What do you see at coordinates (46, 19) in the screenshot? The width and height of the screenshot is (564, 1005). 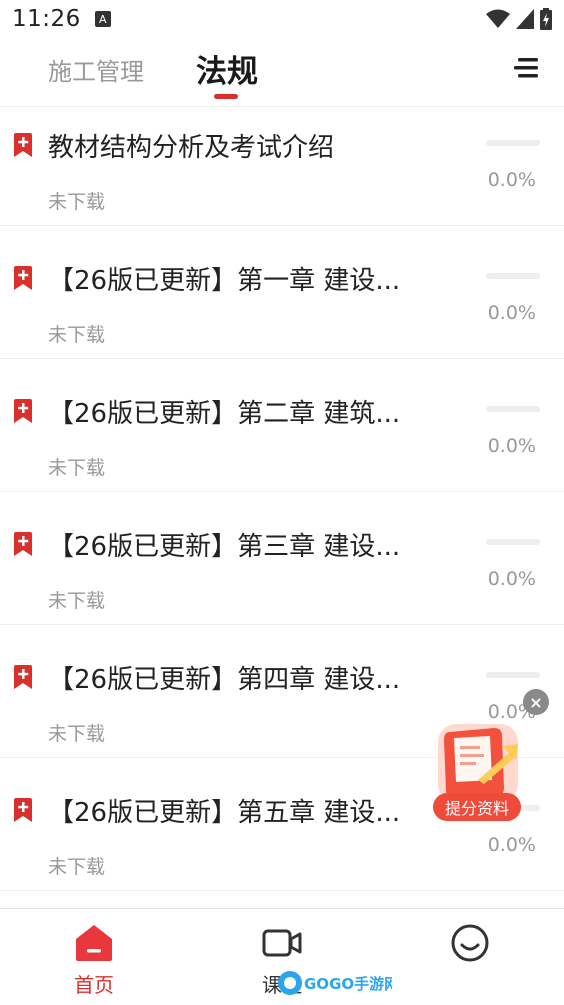 I see `status-time: 11:26` at bounding box center [46, 19].